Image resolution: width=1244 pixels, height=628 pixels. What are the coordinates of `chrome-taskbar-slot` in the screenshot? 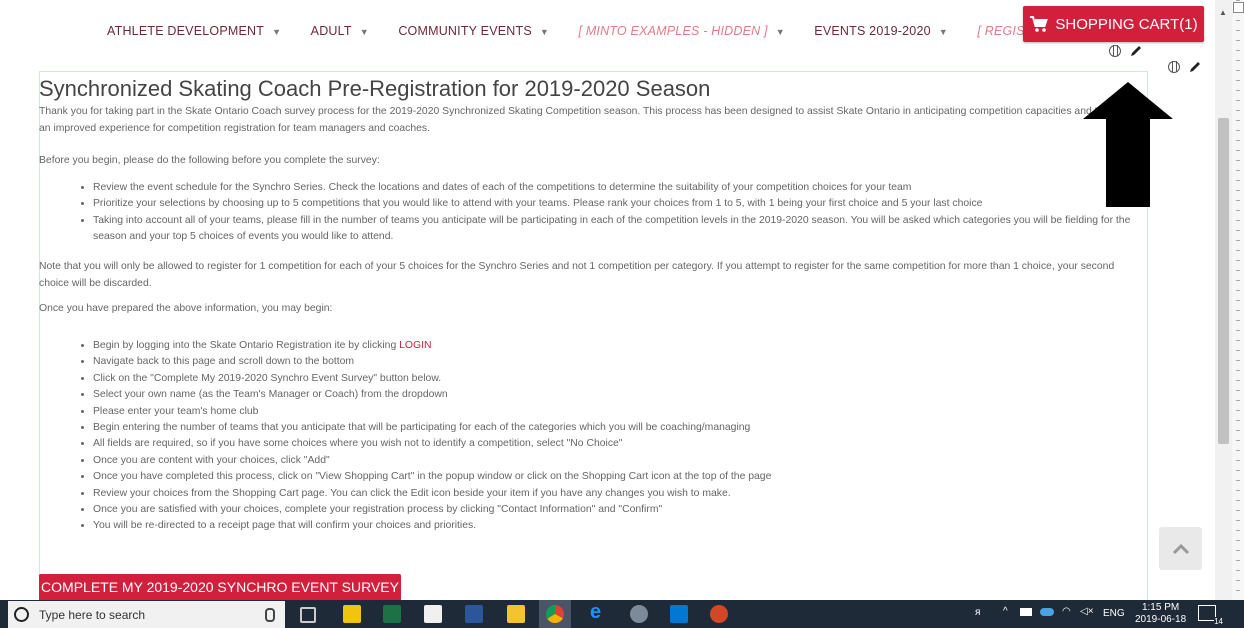 It's located at (555, 614).